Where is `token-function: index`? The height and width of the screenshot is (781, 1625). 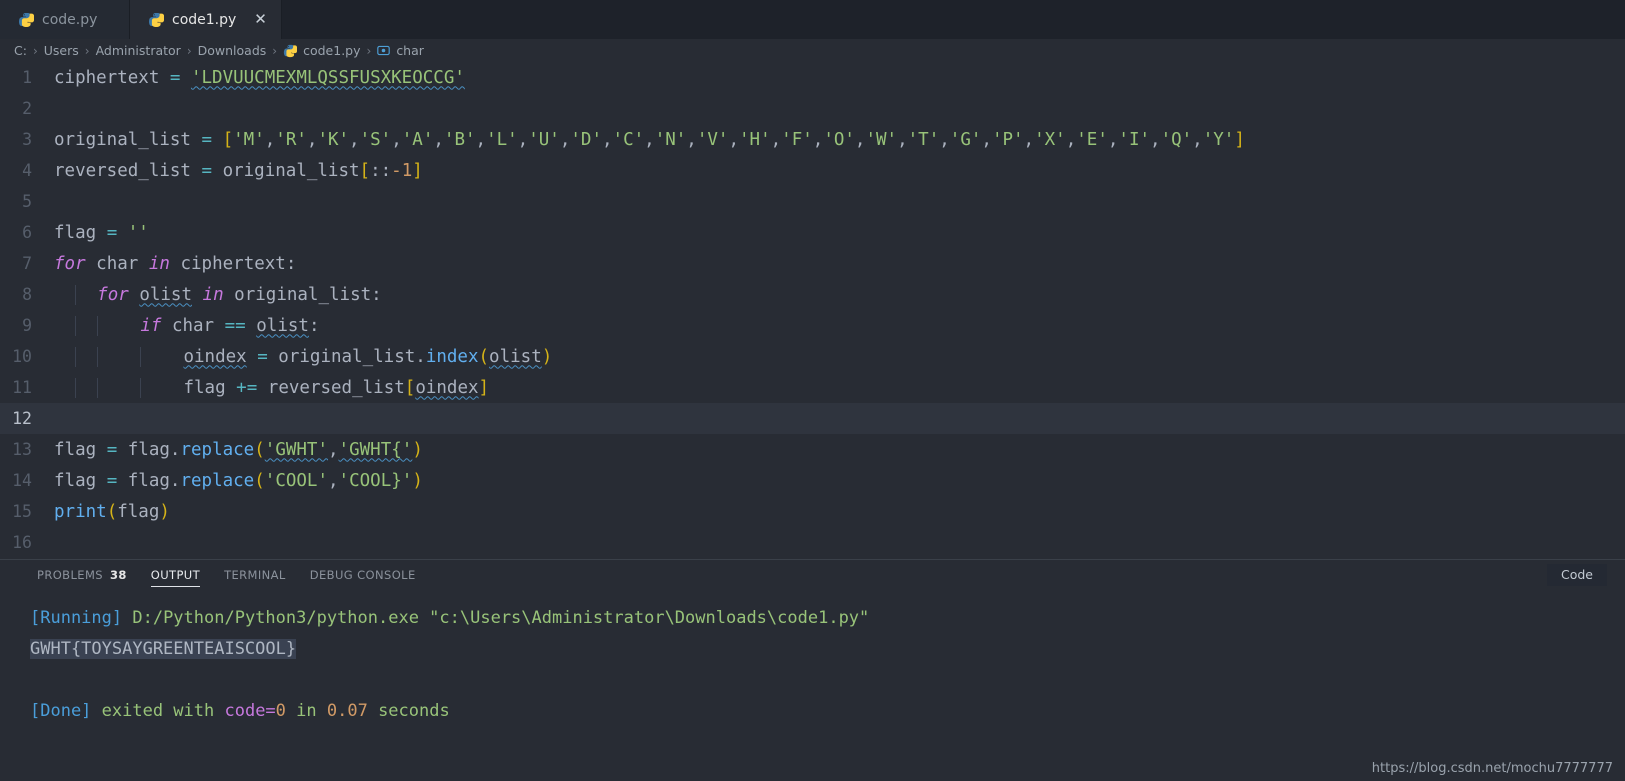 token-function: index is located at coordinates (452, 356).